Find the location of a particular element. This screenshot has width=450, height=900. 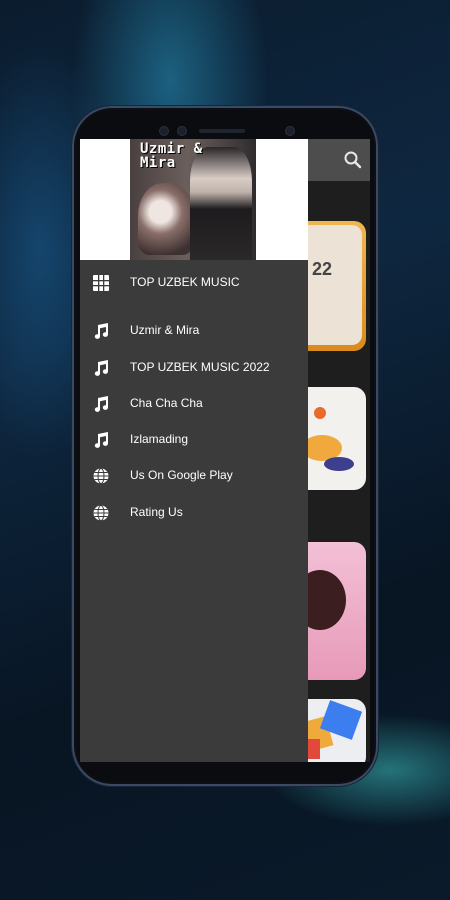

album-cover-caption: Uzmir & Mira is located at coordinates (171, 156).